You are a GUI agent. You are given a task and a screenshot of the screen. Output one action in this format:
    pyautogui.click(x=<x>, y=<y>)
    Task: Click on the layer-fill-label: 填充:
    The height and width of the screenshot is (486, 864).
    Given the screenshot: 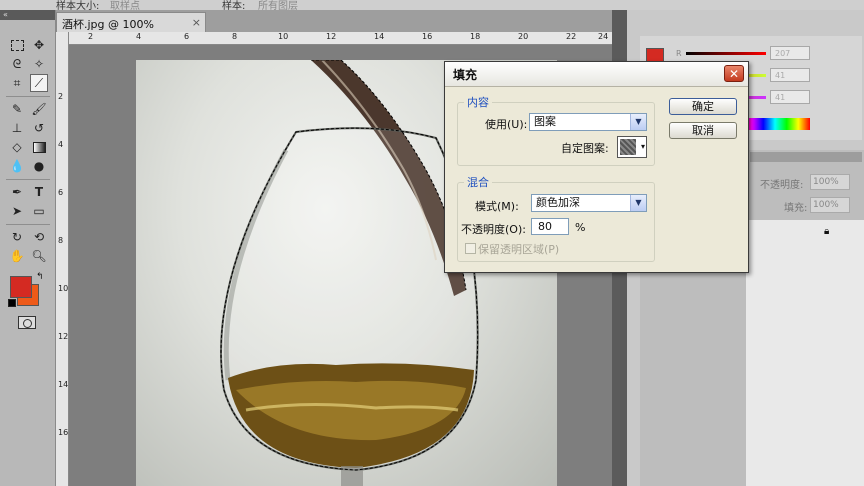 What is the action you would take?
    pyautogui.click(x=796, y=208)
    